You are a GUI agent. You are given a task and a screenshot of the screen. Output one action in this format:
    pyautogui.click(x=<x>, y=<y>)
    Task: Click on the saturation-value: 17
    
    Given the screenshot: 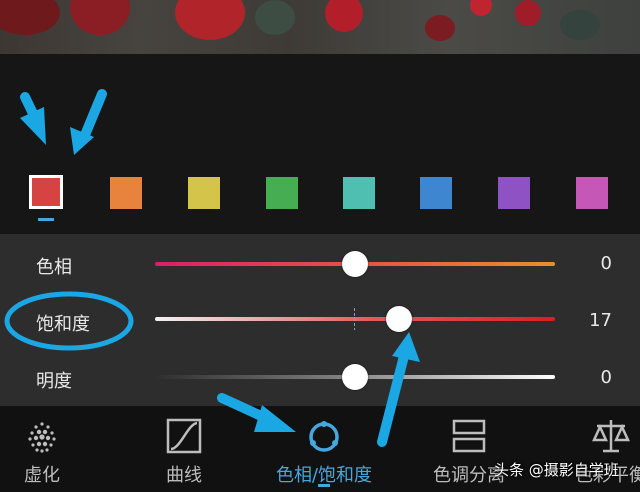 What is the action you would take?
    pyautogui.click(x=600, y=320)
    